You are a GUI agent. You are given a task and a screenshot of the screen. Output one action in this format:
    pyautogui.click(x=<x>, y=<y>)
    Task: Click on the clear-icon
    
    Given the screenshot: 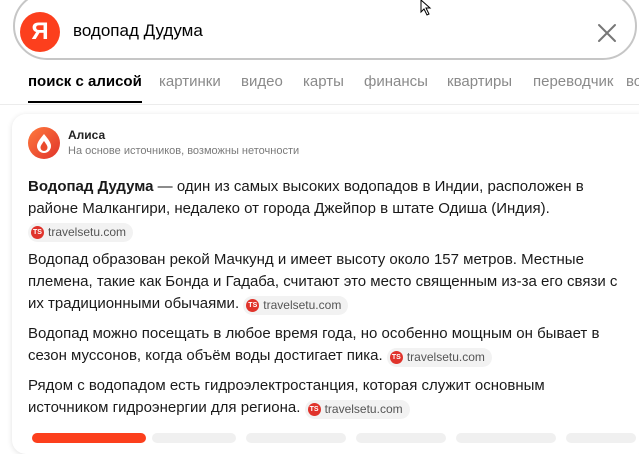 What is the action you would take?
    pyautogui.click(x=607, y=33)
    